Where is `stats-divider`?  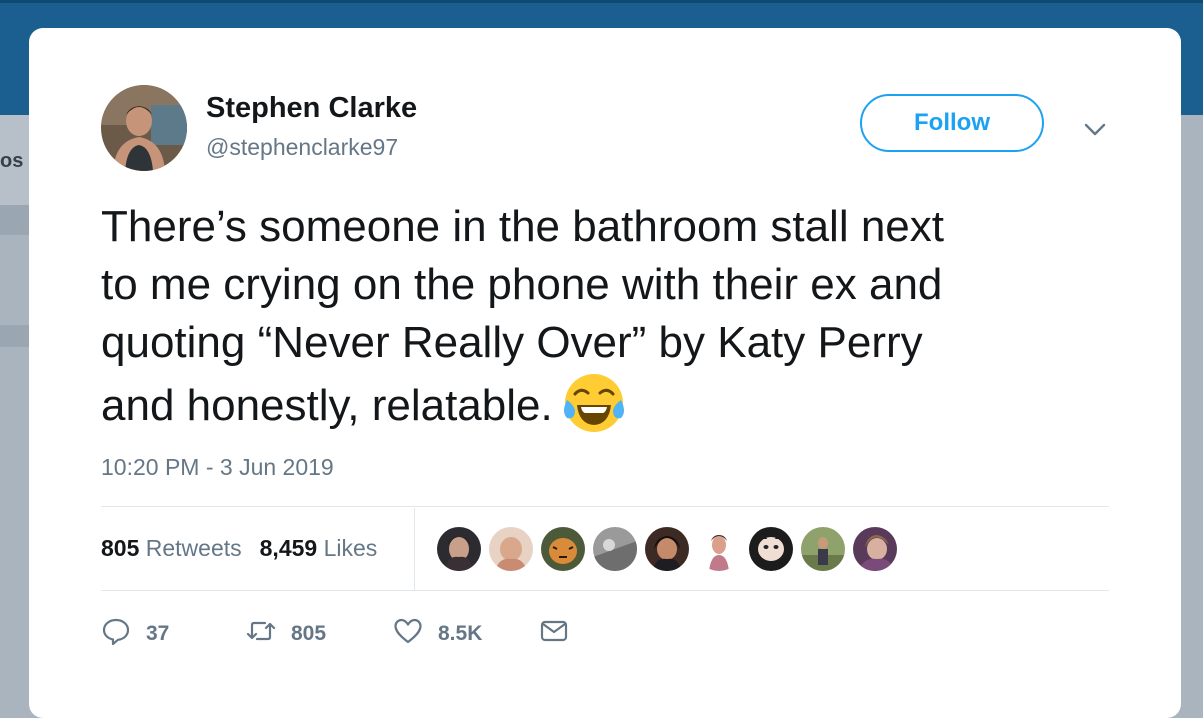 stats-divider is located at coordinates (414, 549).